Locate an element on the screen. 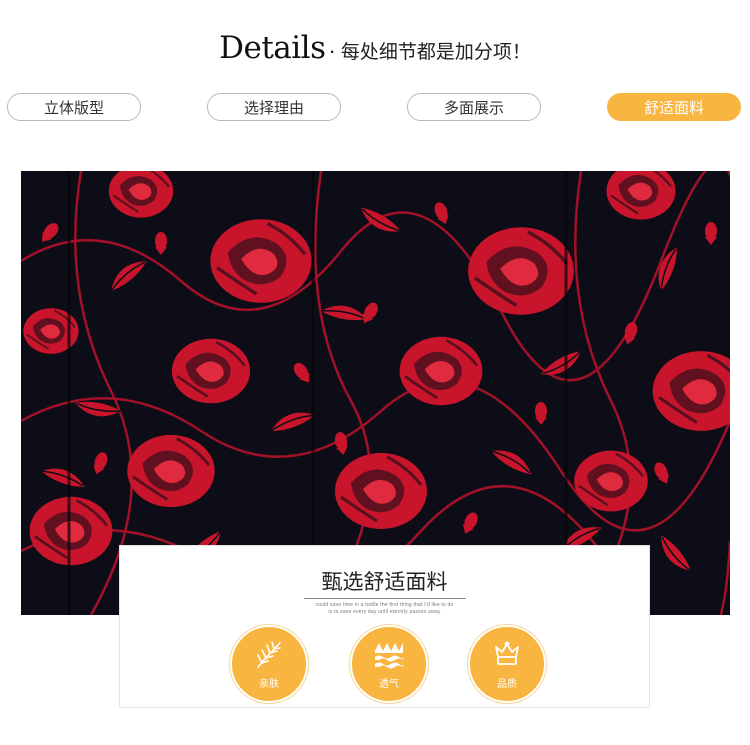 The image size is (750, 745). feature-label-quality: 品质 is located at coordinates (507, 684).